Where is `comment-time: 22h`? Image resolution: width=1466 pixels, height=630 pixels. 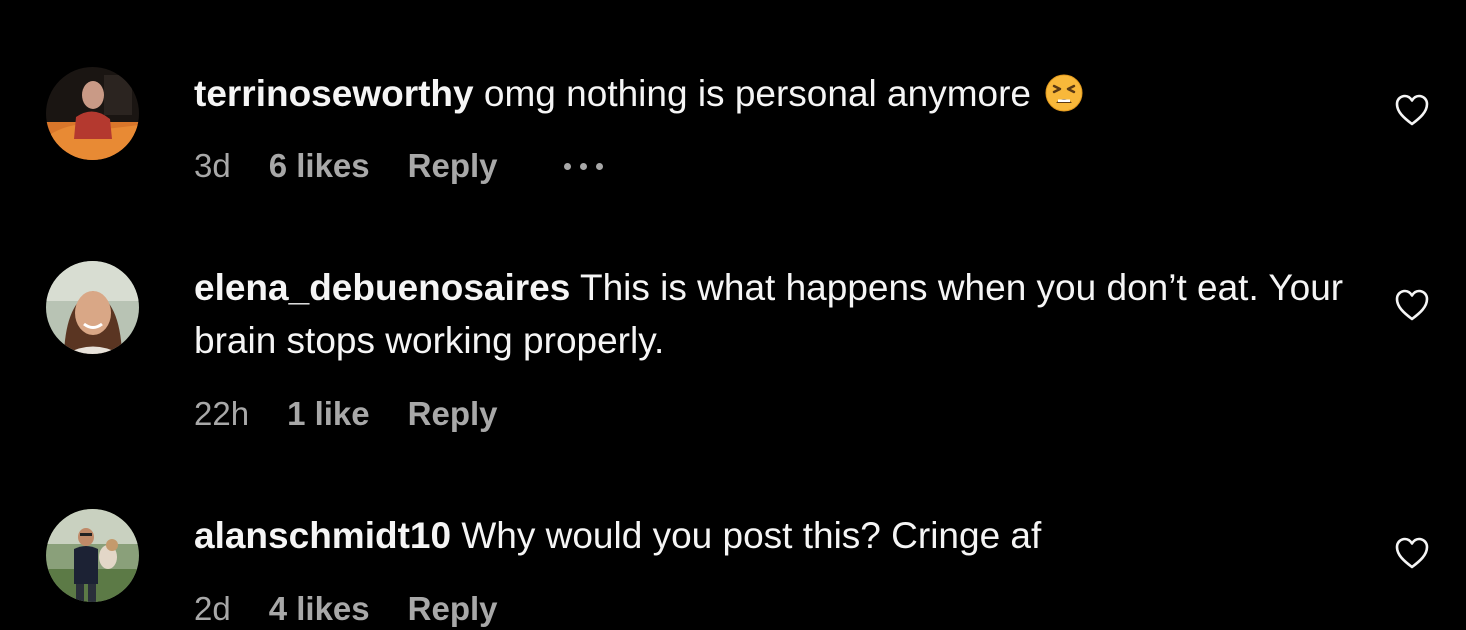 comment-time: 22h is located at coordinates (222, 413).